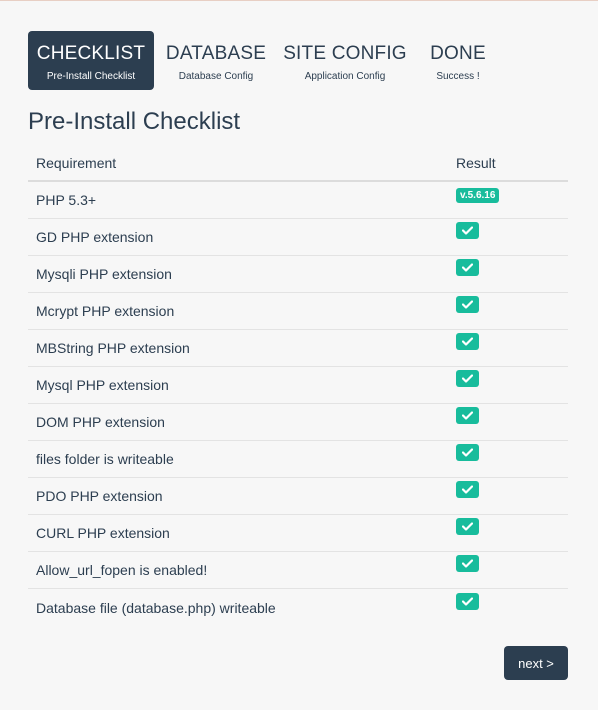 The image size is (598, 710). Describe the element at coordinates (99, 496) in the screenshot. I see `requirement-cell: PDO PHP extension` at that location.